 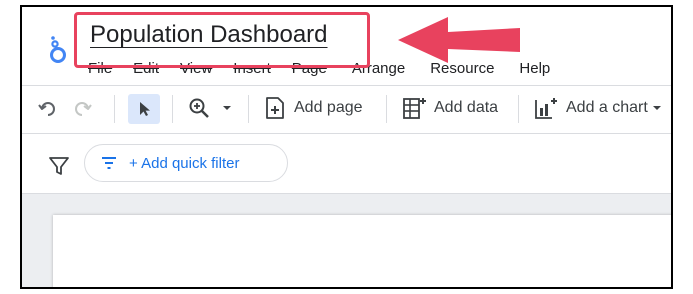 What do you see at coordinates (212, 108) in the screenshot?
I see `zoom-button` at bounding box center [212, 108].